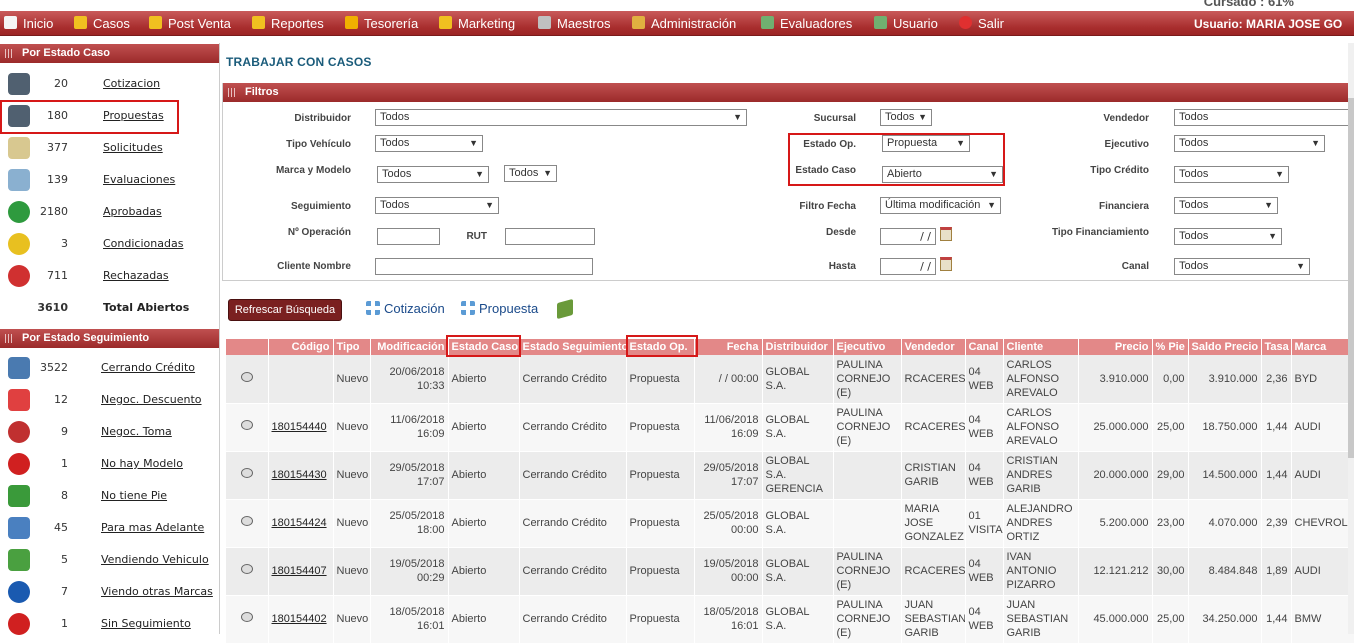 The width and height of the screenshot is (1354, 644). I want to click on column-header: % Pie, so click(1170, 347).